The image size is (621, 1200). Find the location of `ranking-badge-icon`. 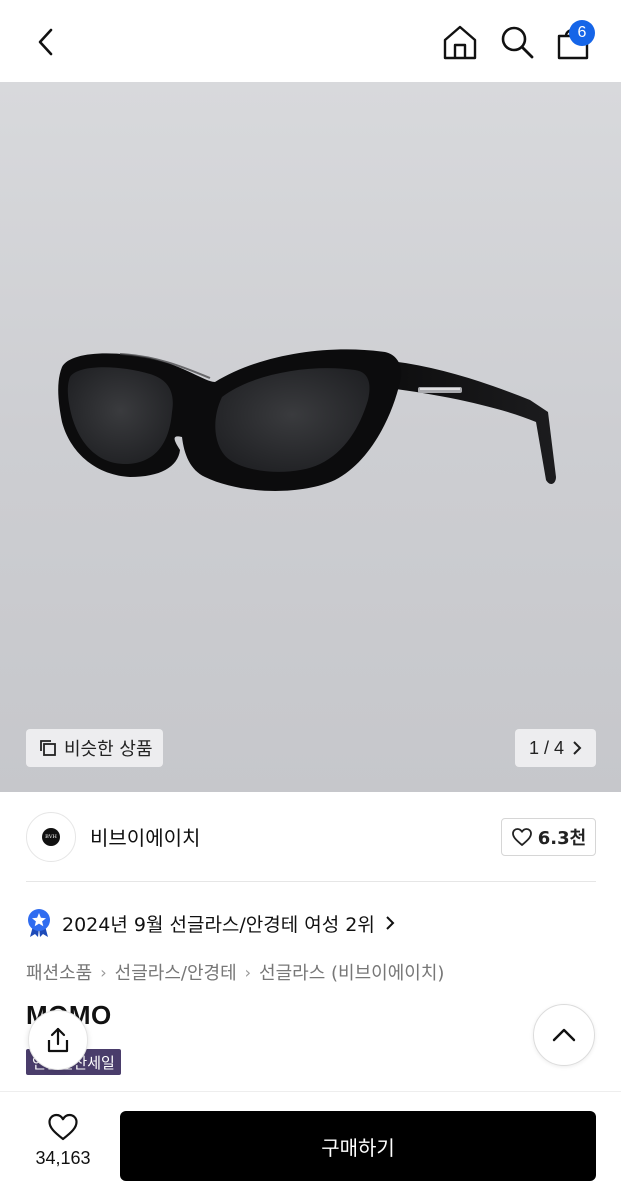

ranking-badge-icon is located at coordinates (39, 923).